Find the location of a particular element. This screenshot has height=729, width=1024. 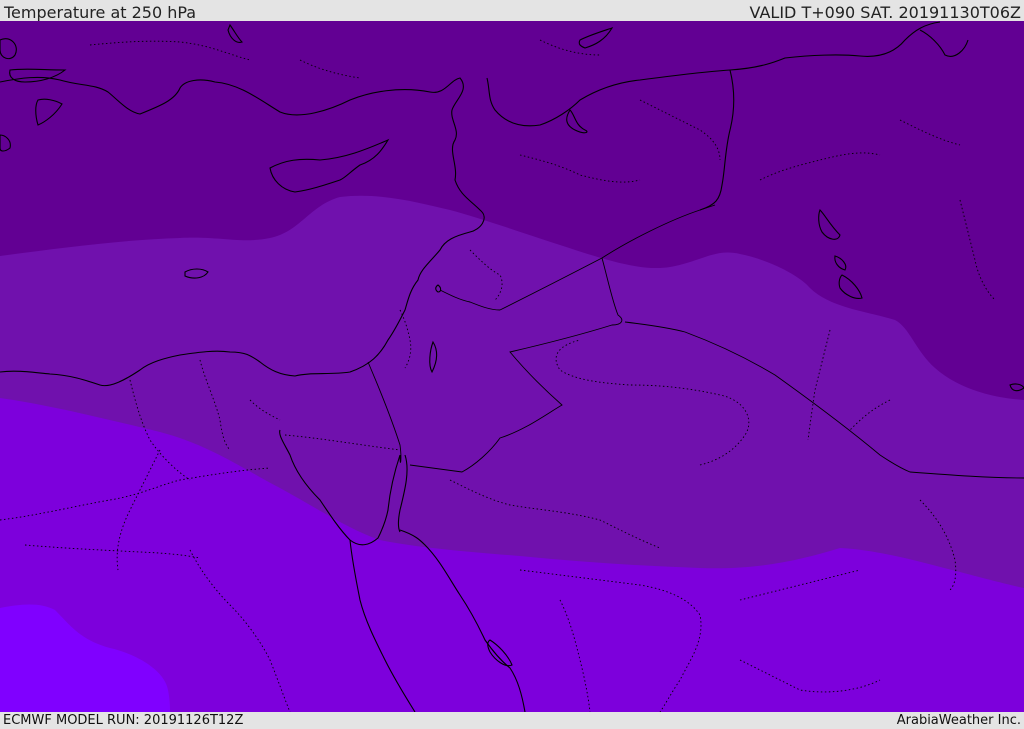

credit: ArabiaWeather Inc. is located at coordinates (958, 720).